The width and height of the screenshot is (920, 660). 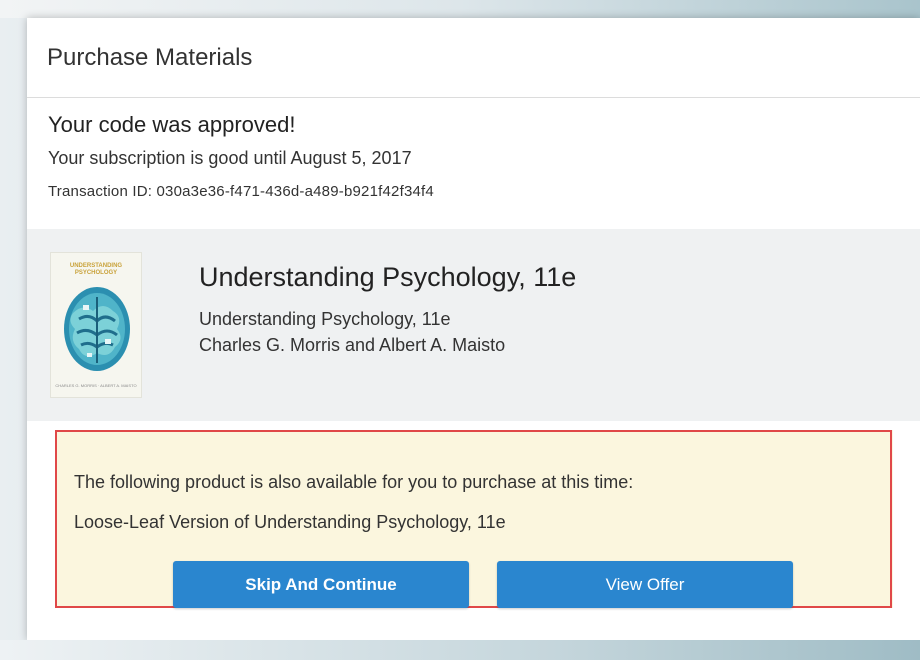 What do you see at coordinates (325, 319) in the screenshot?
I see `product-subtitle: Understanding Psychology, 11e` at bounding box center [325, 319].